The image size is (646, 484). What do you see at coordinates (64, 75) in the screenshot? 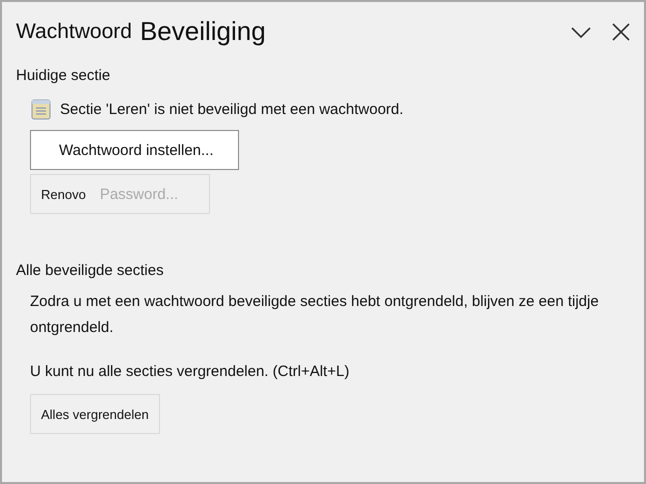
I see `section-heading: Huidige sectie` at bounding box center [64, 75].